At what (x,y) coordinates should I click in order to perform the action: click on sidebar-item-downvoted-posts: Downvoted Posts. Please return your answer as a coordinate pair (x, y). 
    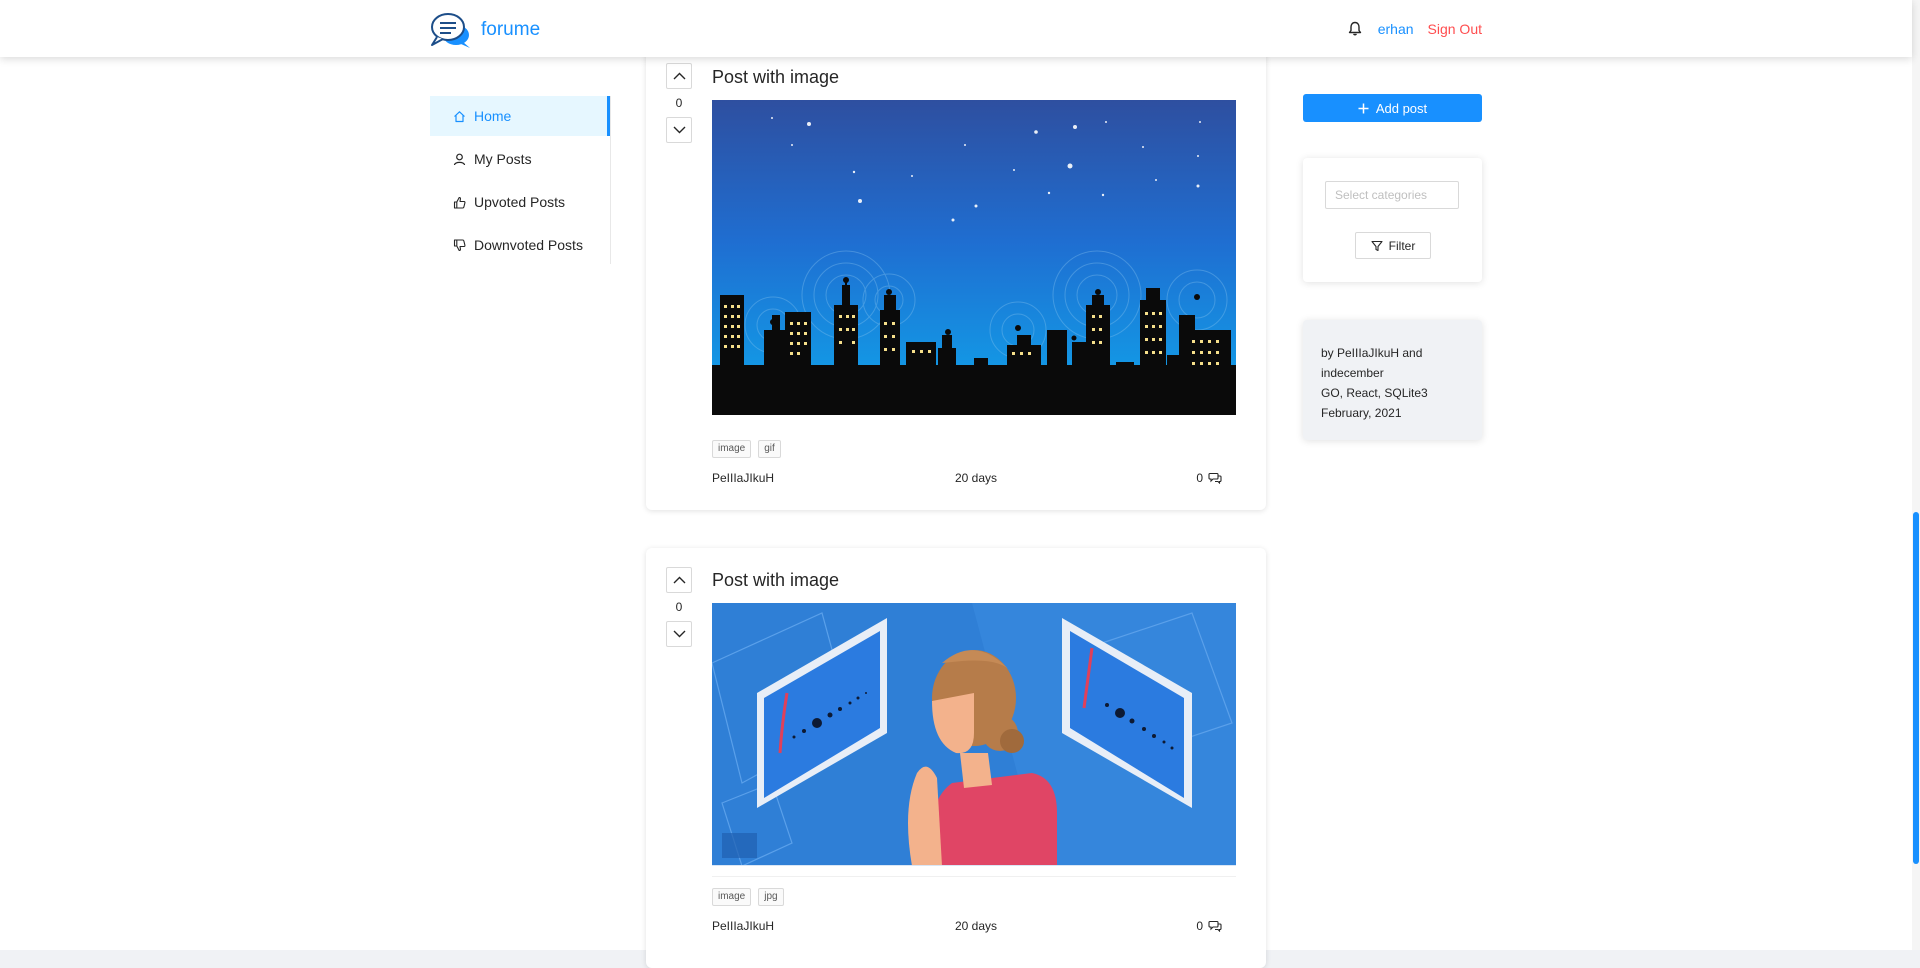
    Looking at the image, I should click on (520, 245).